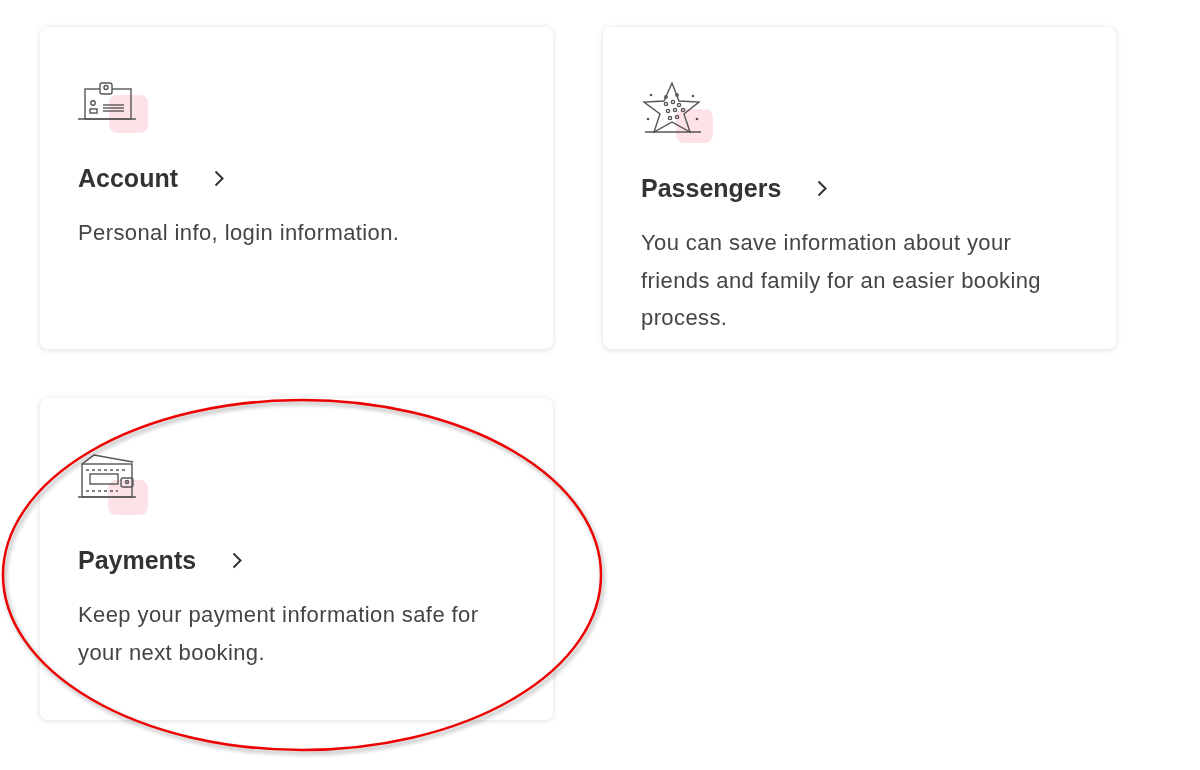  What do you see at coordinates (113, 107) in the screenshot?
I see `id-badge-icon` at bounding box center [113, 107].